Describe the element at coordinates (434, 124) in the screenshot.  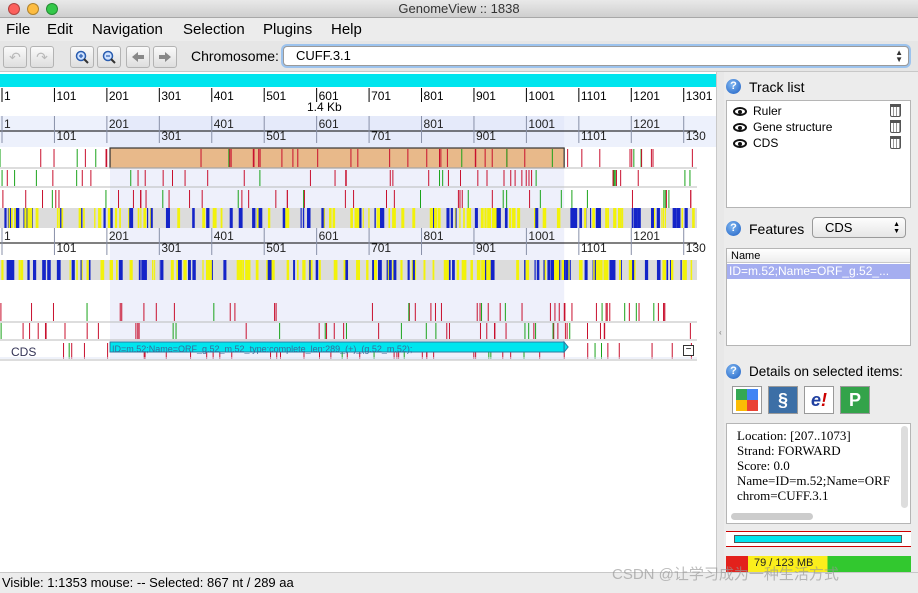
I see `nucleotide-tick-label: 801` at that location.